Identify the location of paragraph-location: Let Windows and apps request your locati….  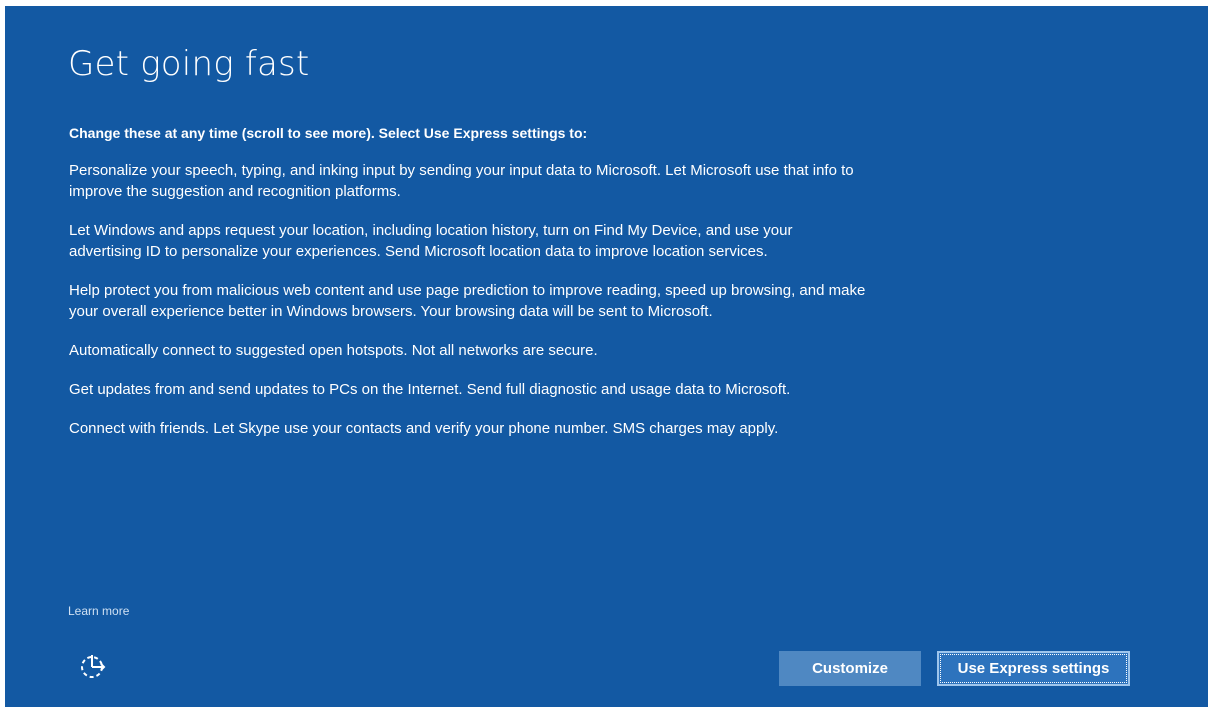
(431, 241).